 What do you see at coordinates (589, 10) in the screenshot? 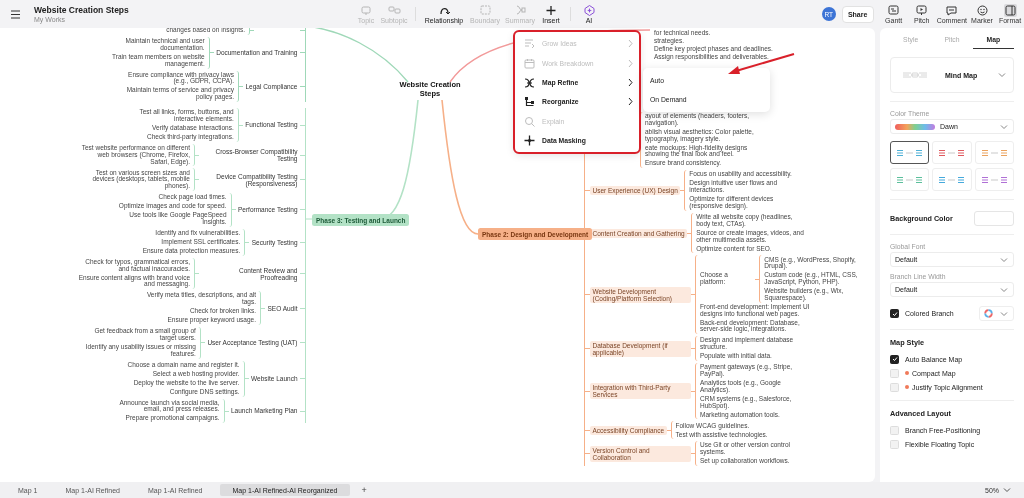
I see `sparkle-icon` at bounding box center [589, 10].